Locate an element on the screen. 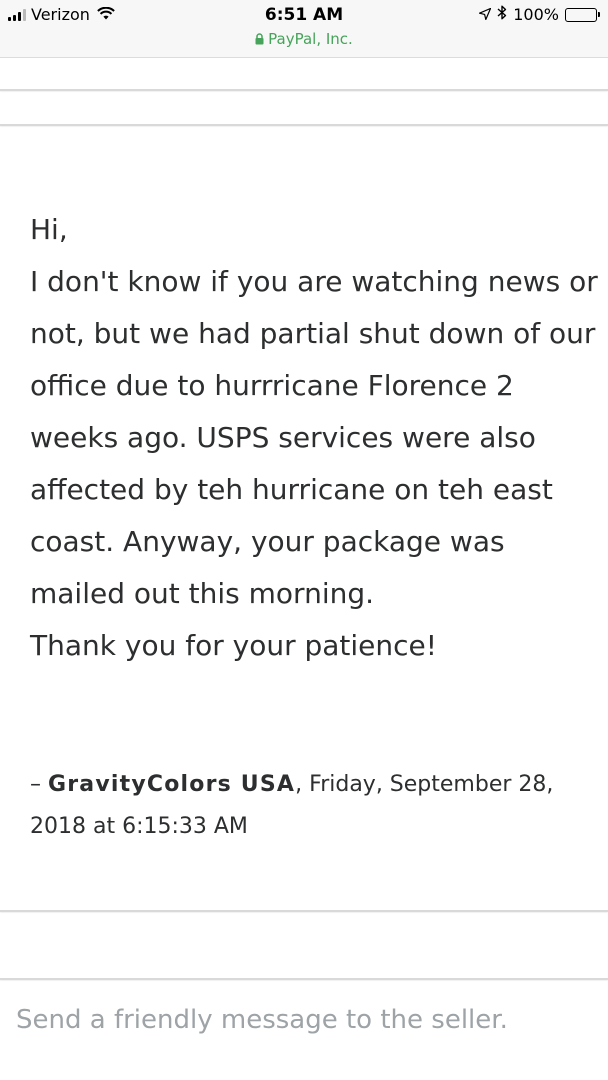 The height and width of the screenshot is (1080, 608). status-bar-right: 100% is located at coordinates (536, 14).